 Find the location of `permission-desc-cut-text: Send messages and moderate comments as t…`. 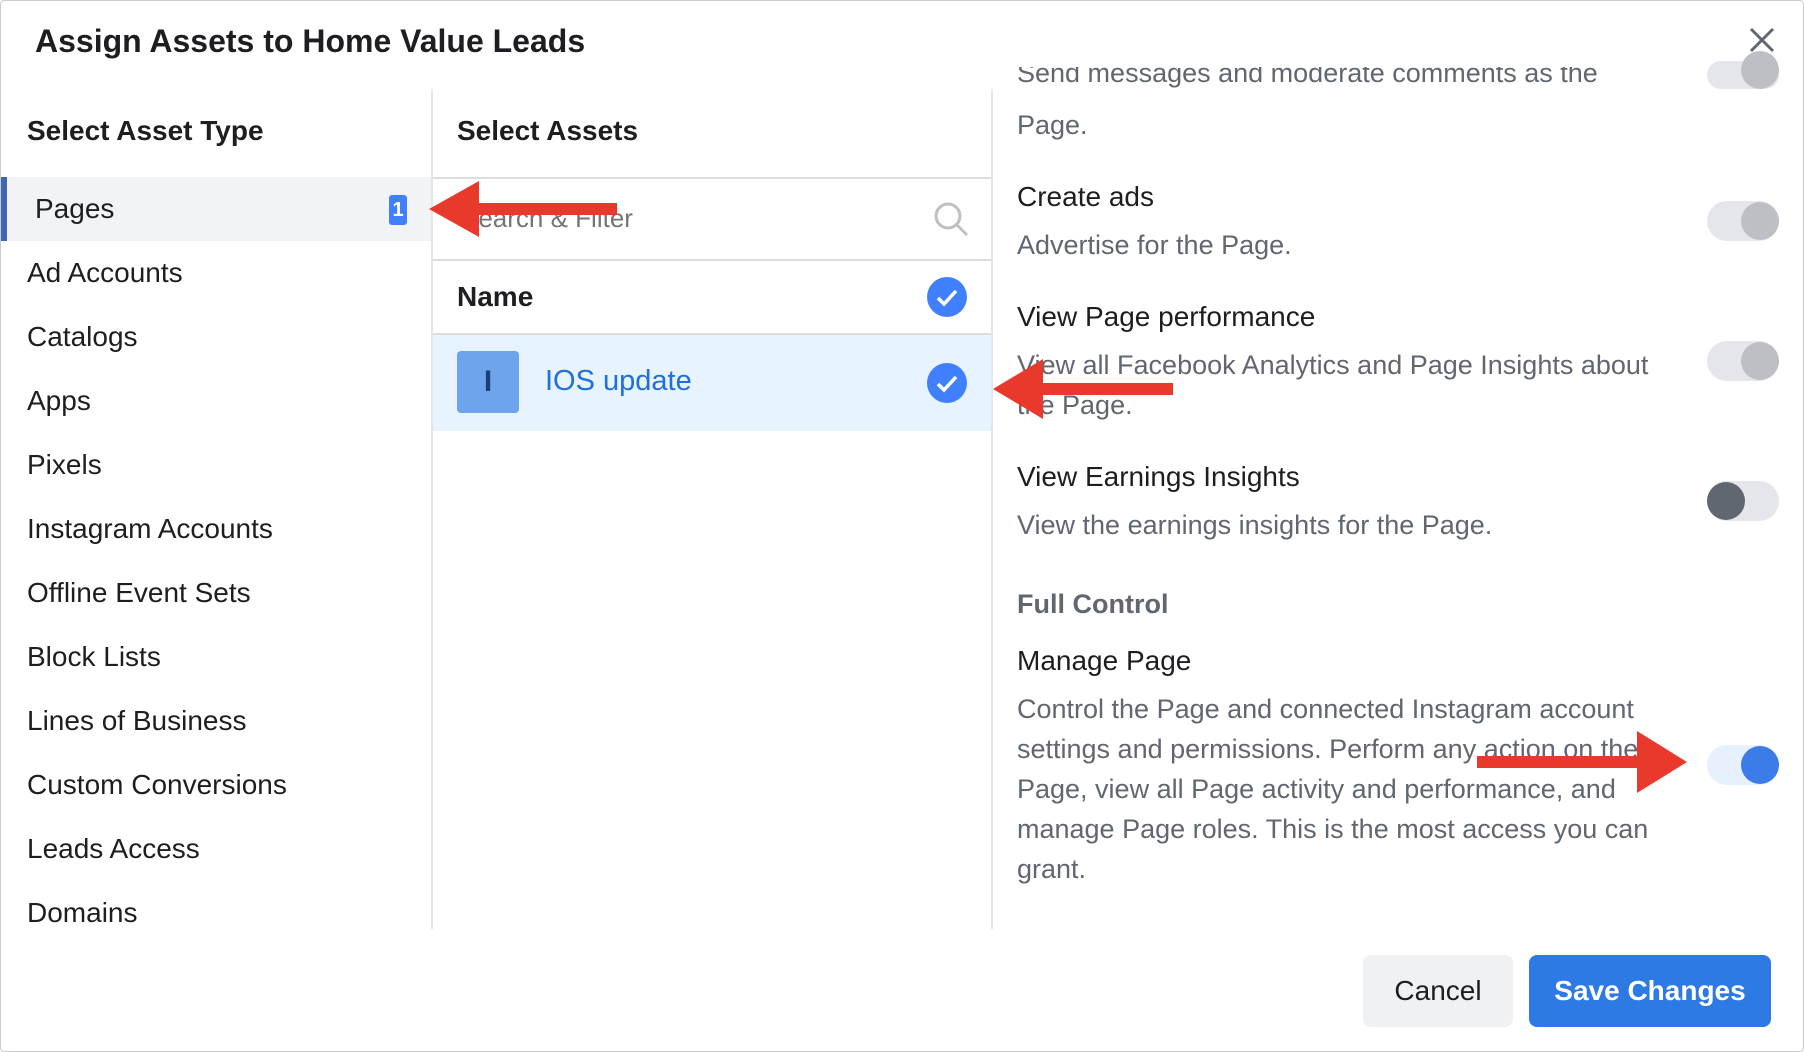

permission-desc-cut-text: Send messages and moderate comments as t… is located at coordinates (1307, 77).